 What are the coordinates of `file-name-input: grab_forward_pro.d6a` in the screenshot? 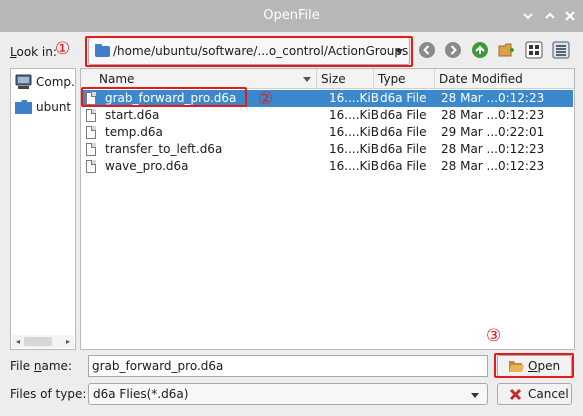 It's located at (288, 366).